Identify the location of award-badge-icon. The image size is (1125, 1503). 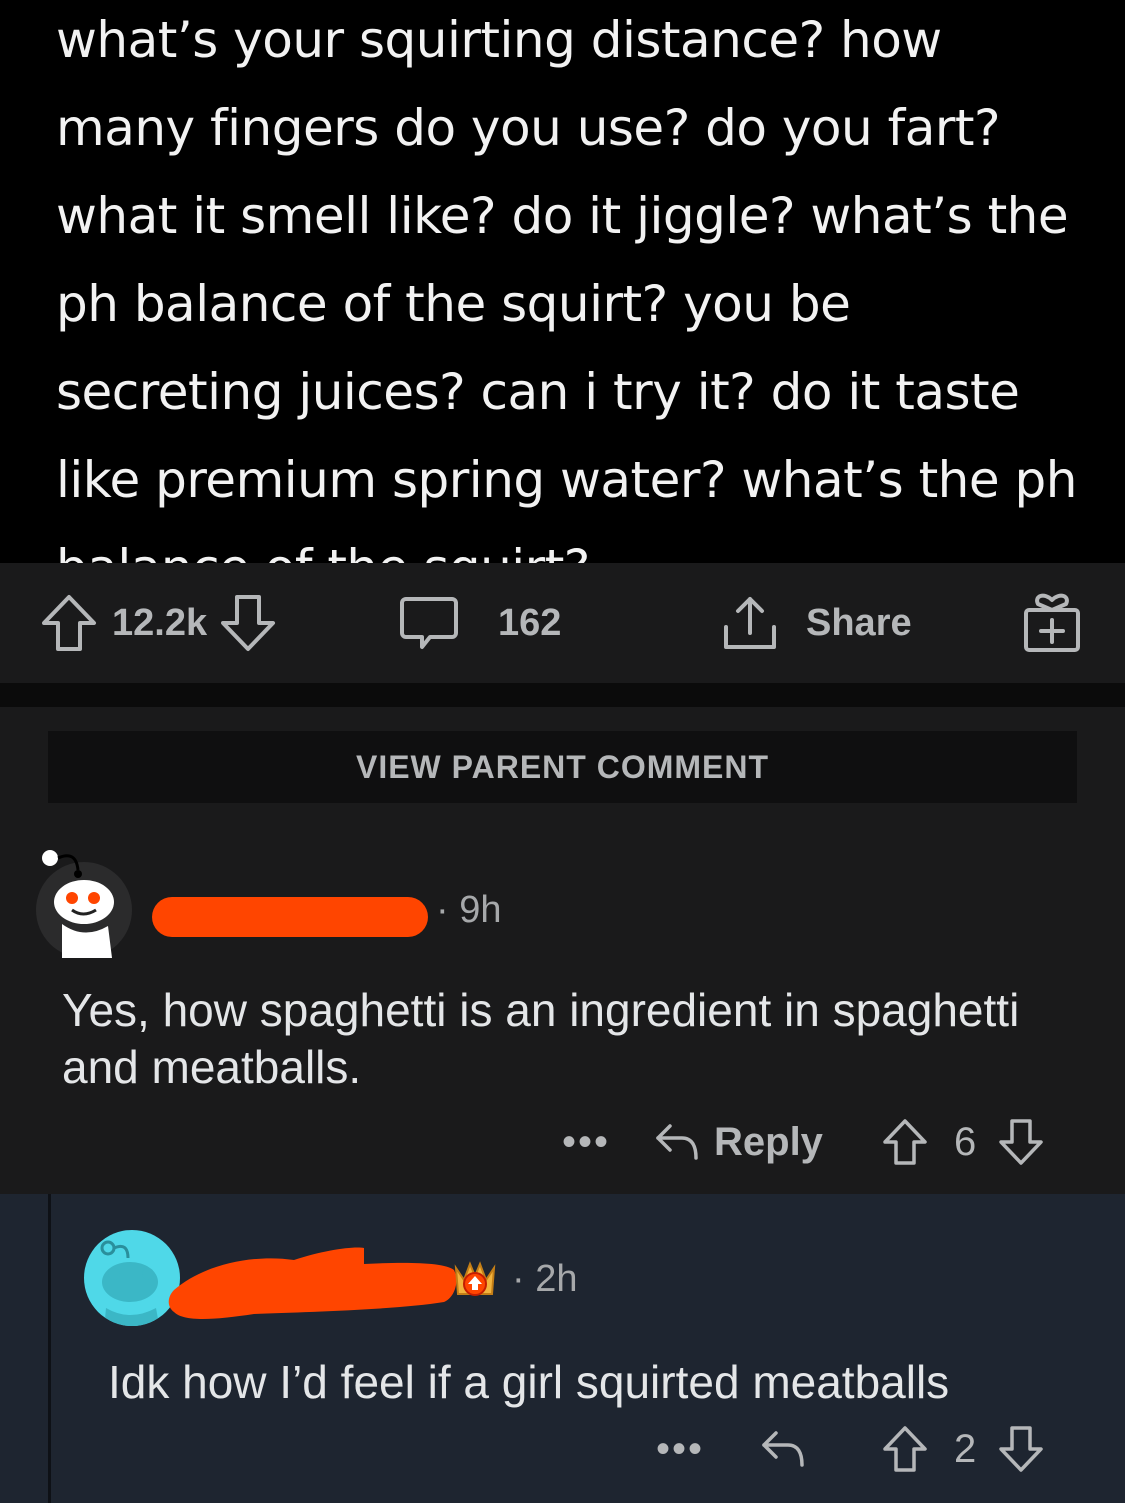
(475, 1279).